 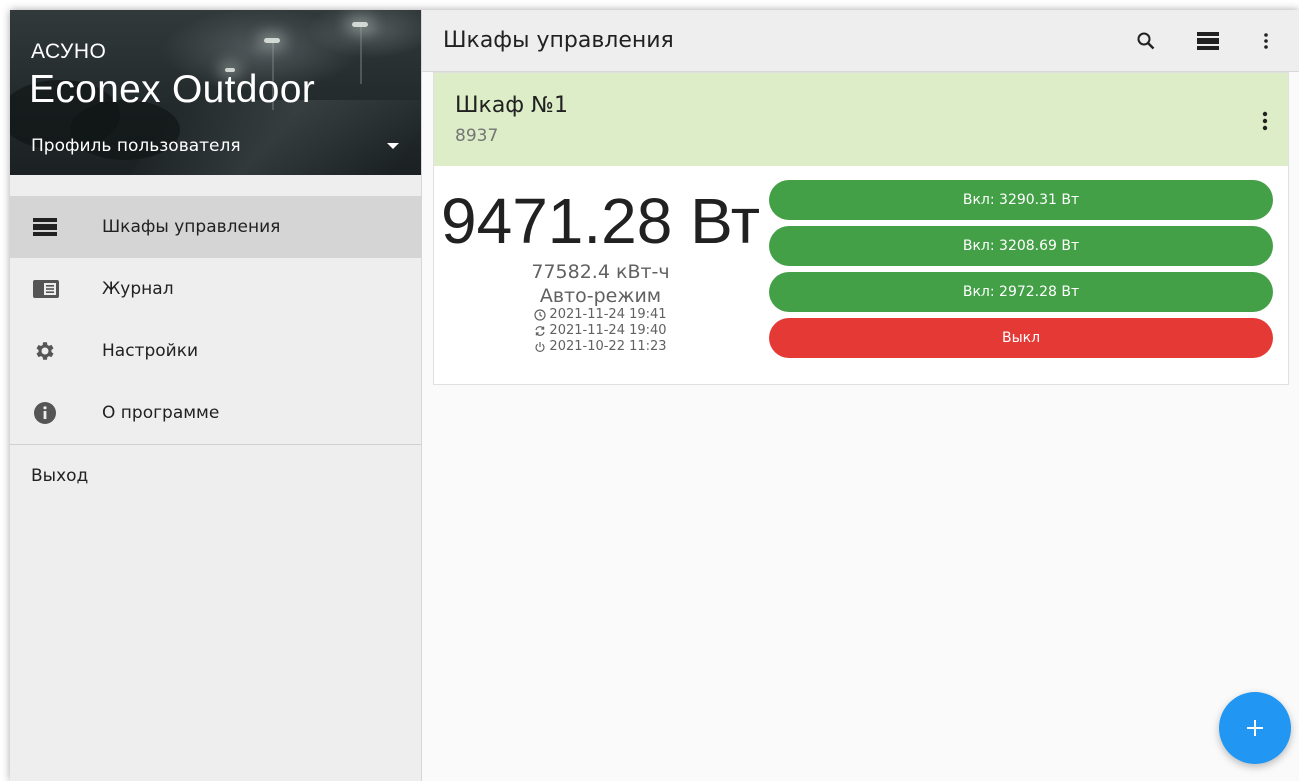 I want to click on time-value: 2021-11-24 19:40, so click(x=608, y=330).